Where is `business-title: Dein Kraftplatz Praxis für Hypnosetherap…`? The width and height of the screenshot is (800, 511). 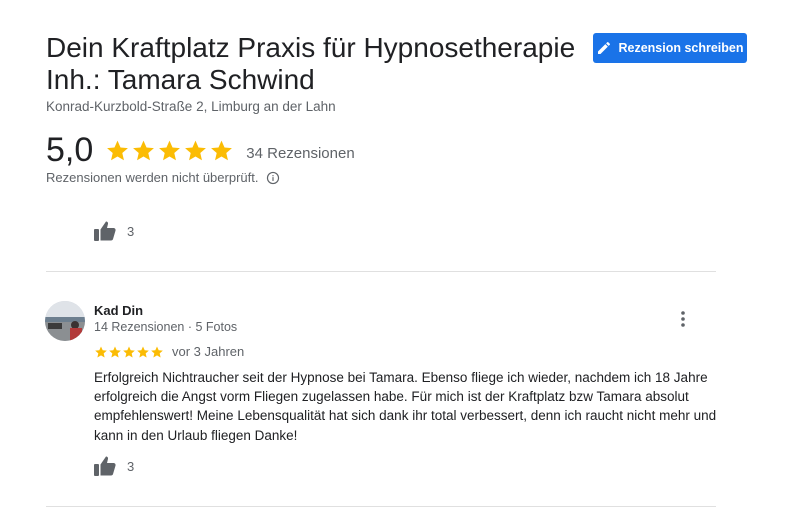
business-title: Dein Kraftplatz Praxis für Hypnosetherap… is located at coordinates (311, 63).